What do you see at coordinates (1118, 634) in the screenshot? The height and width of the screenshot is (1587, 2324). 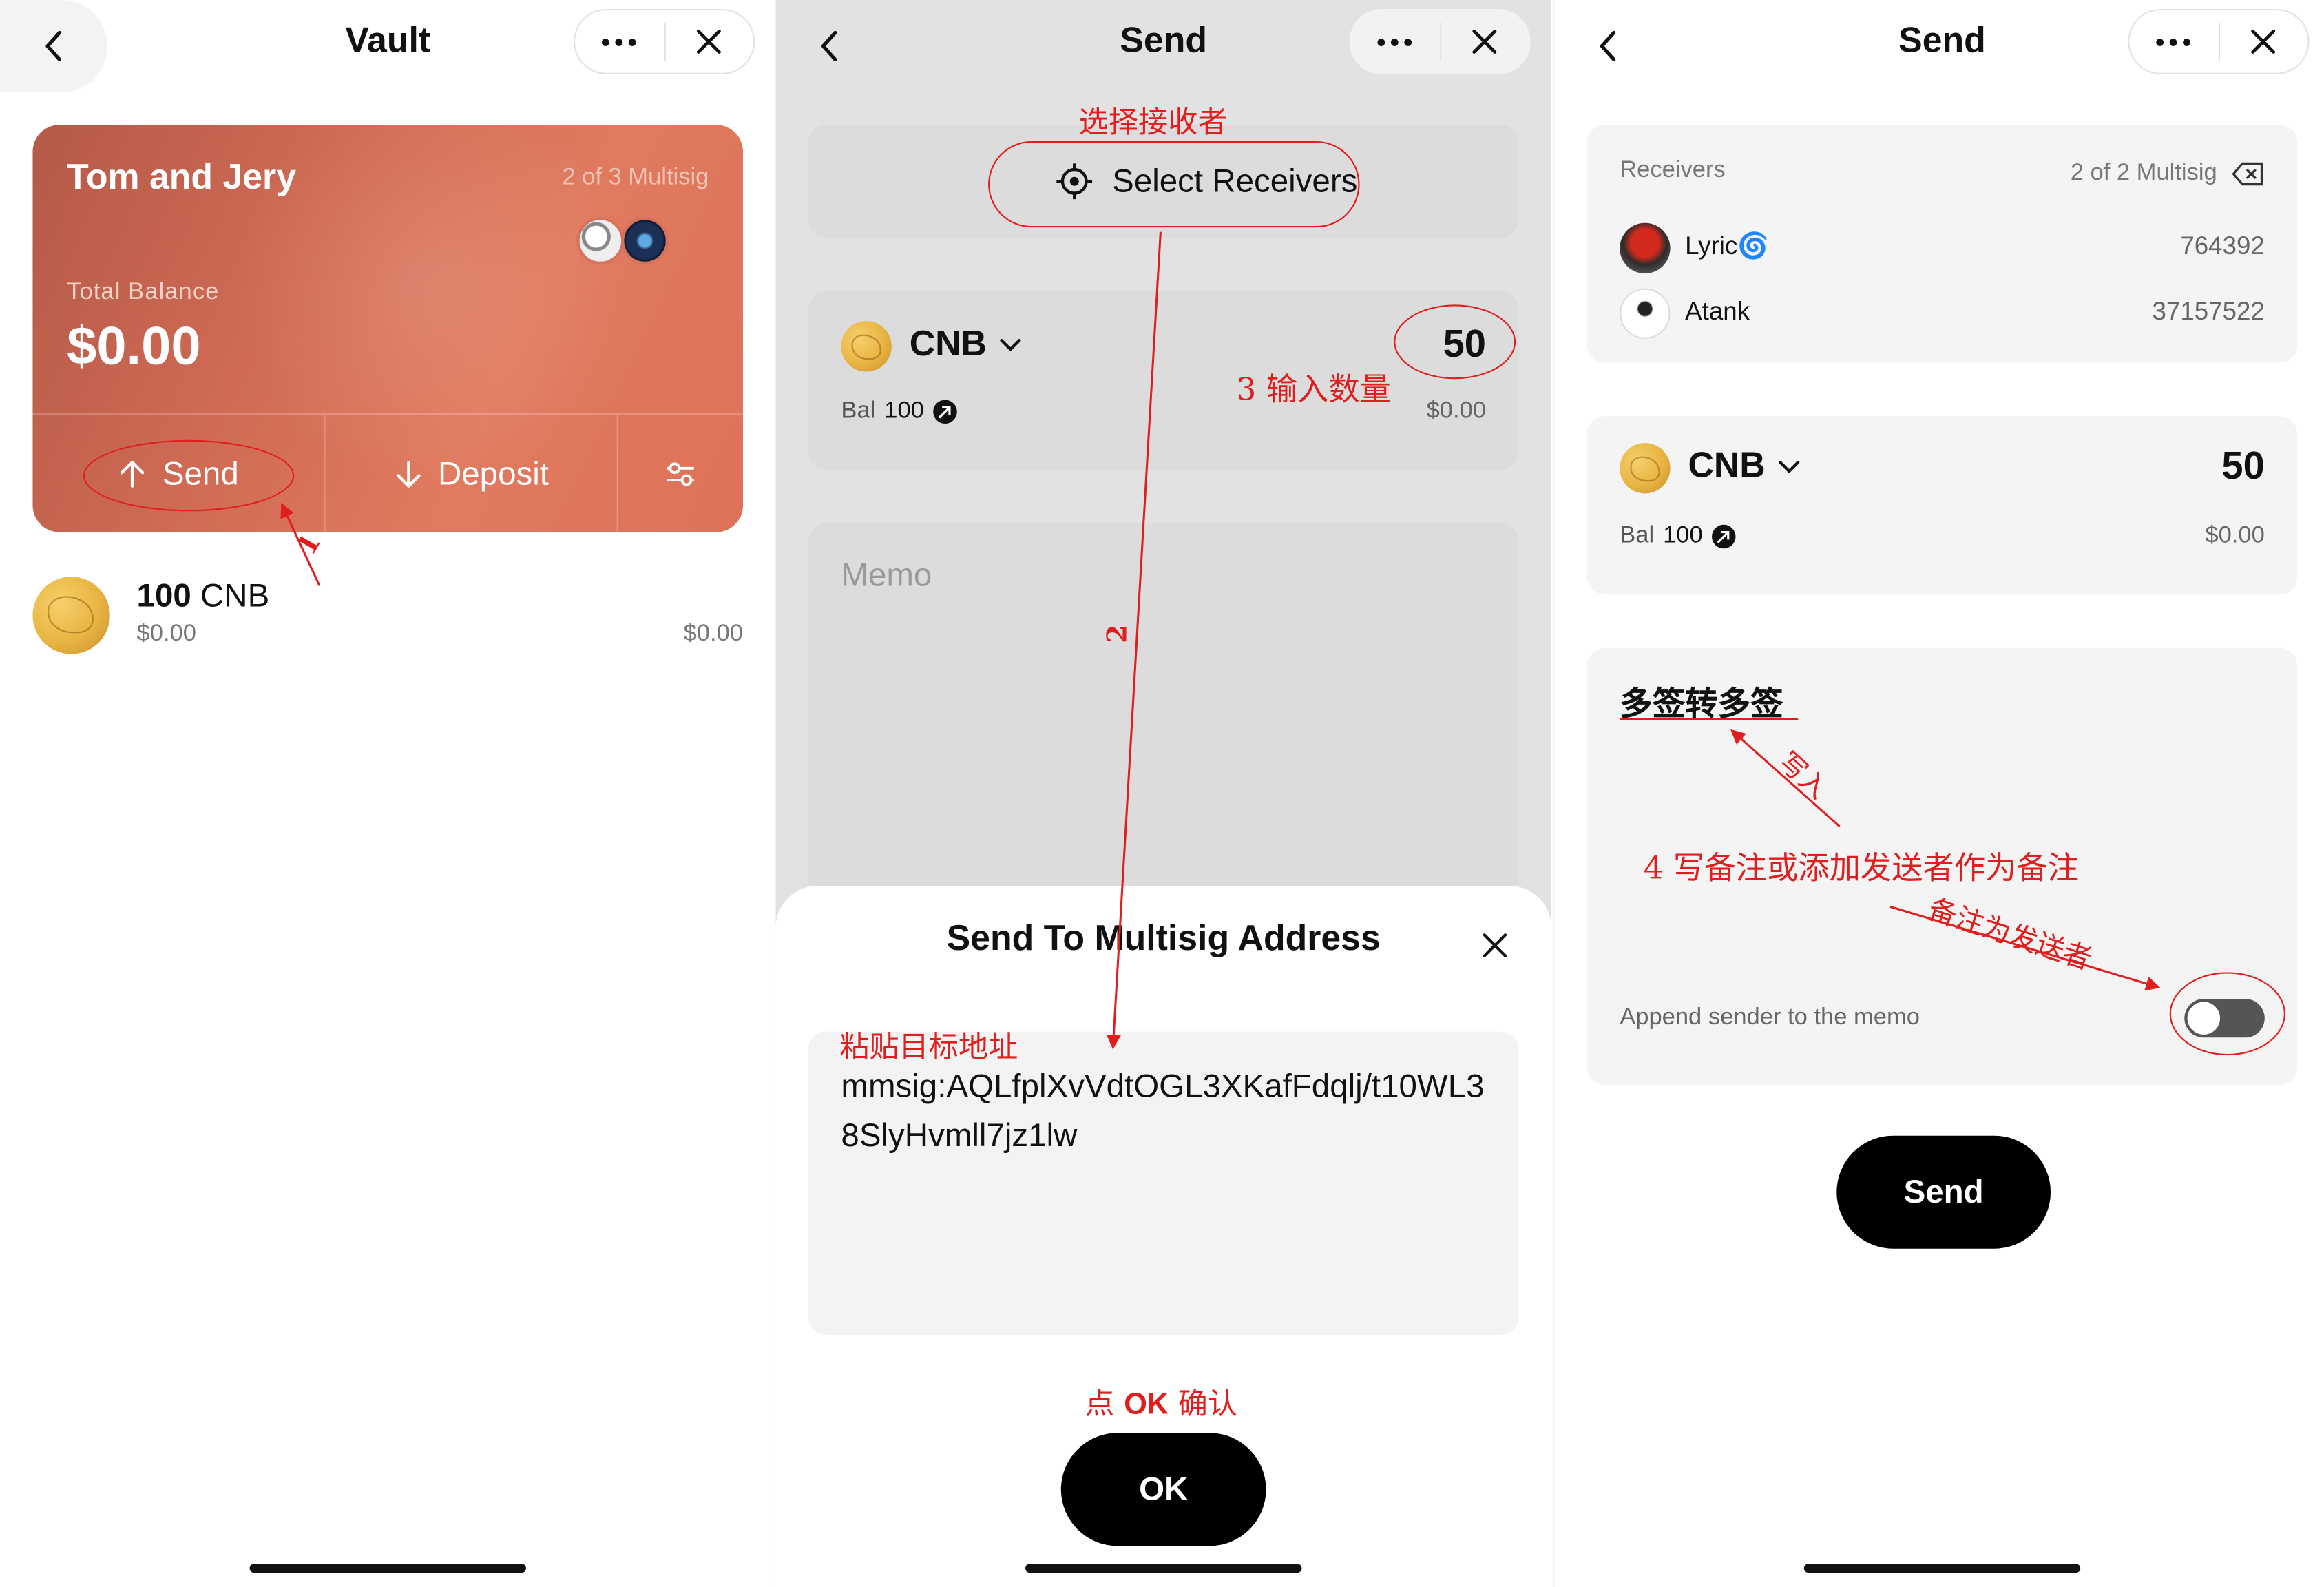 I see `annotation-step-2: 2` at bounding box center [1118, 634].